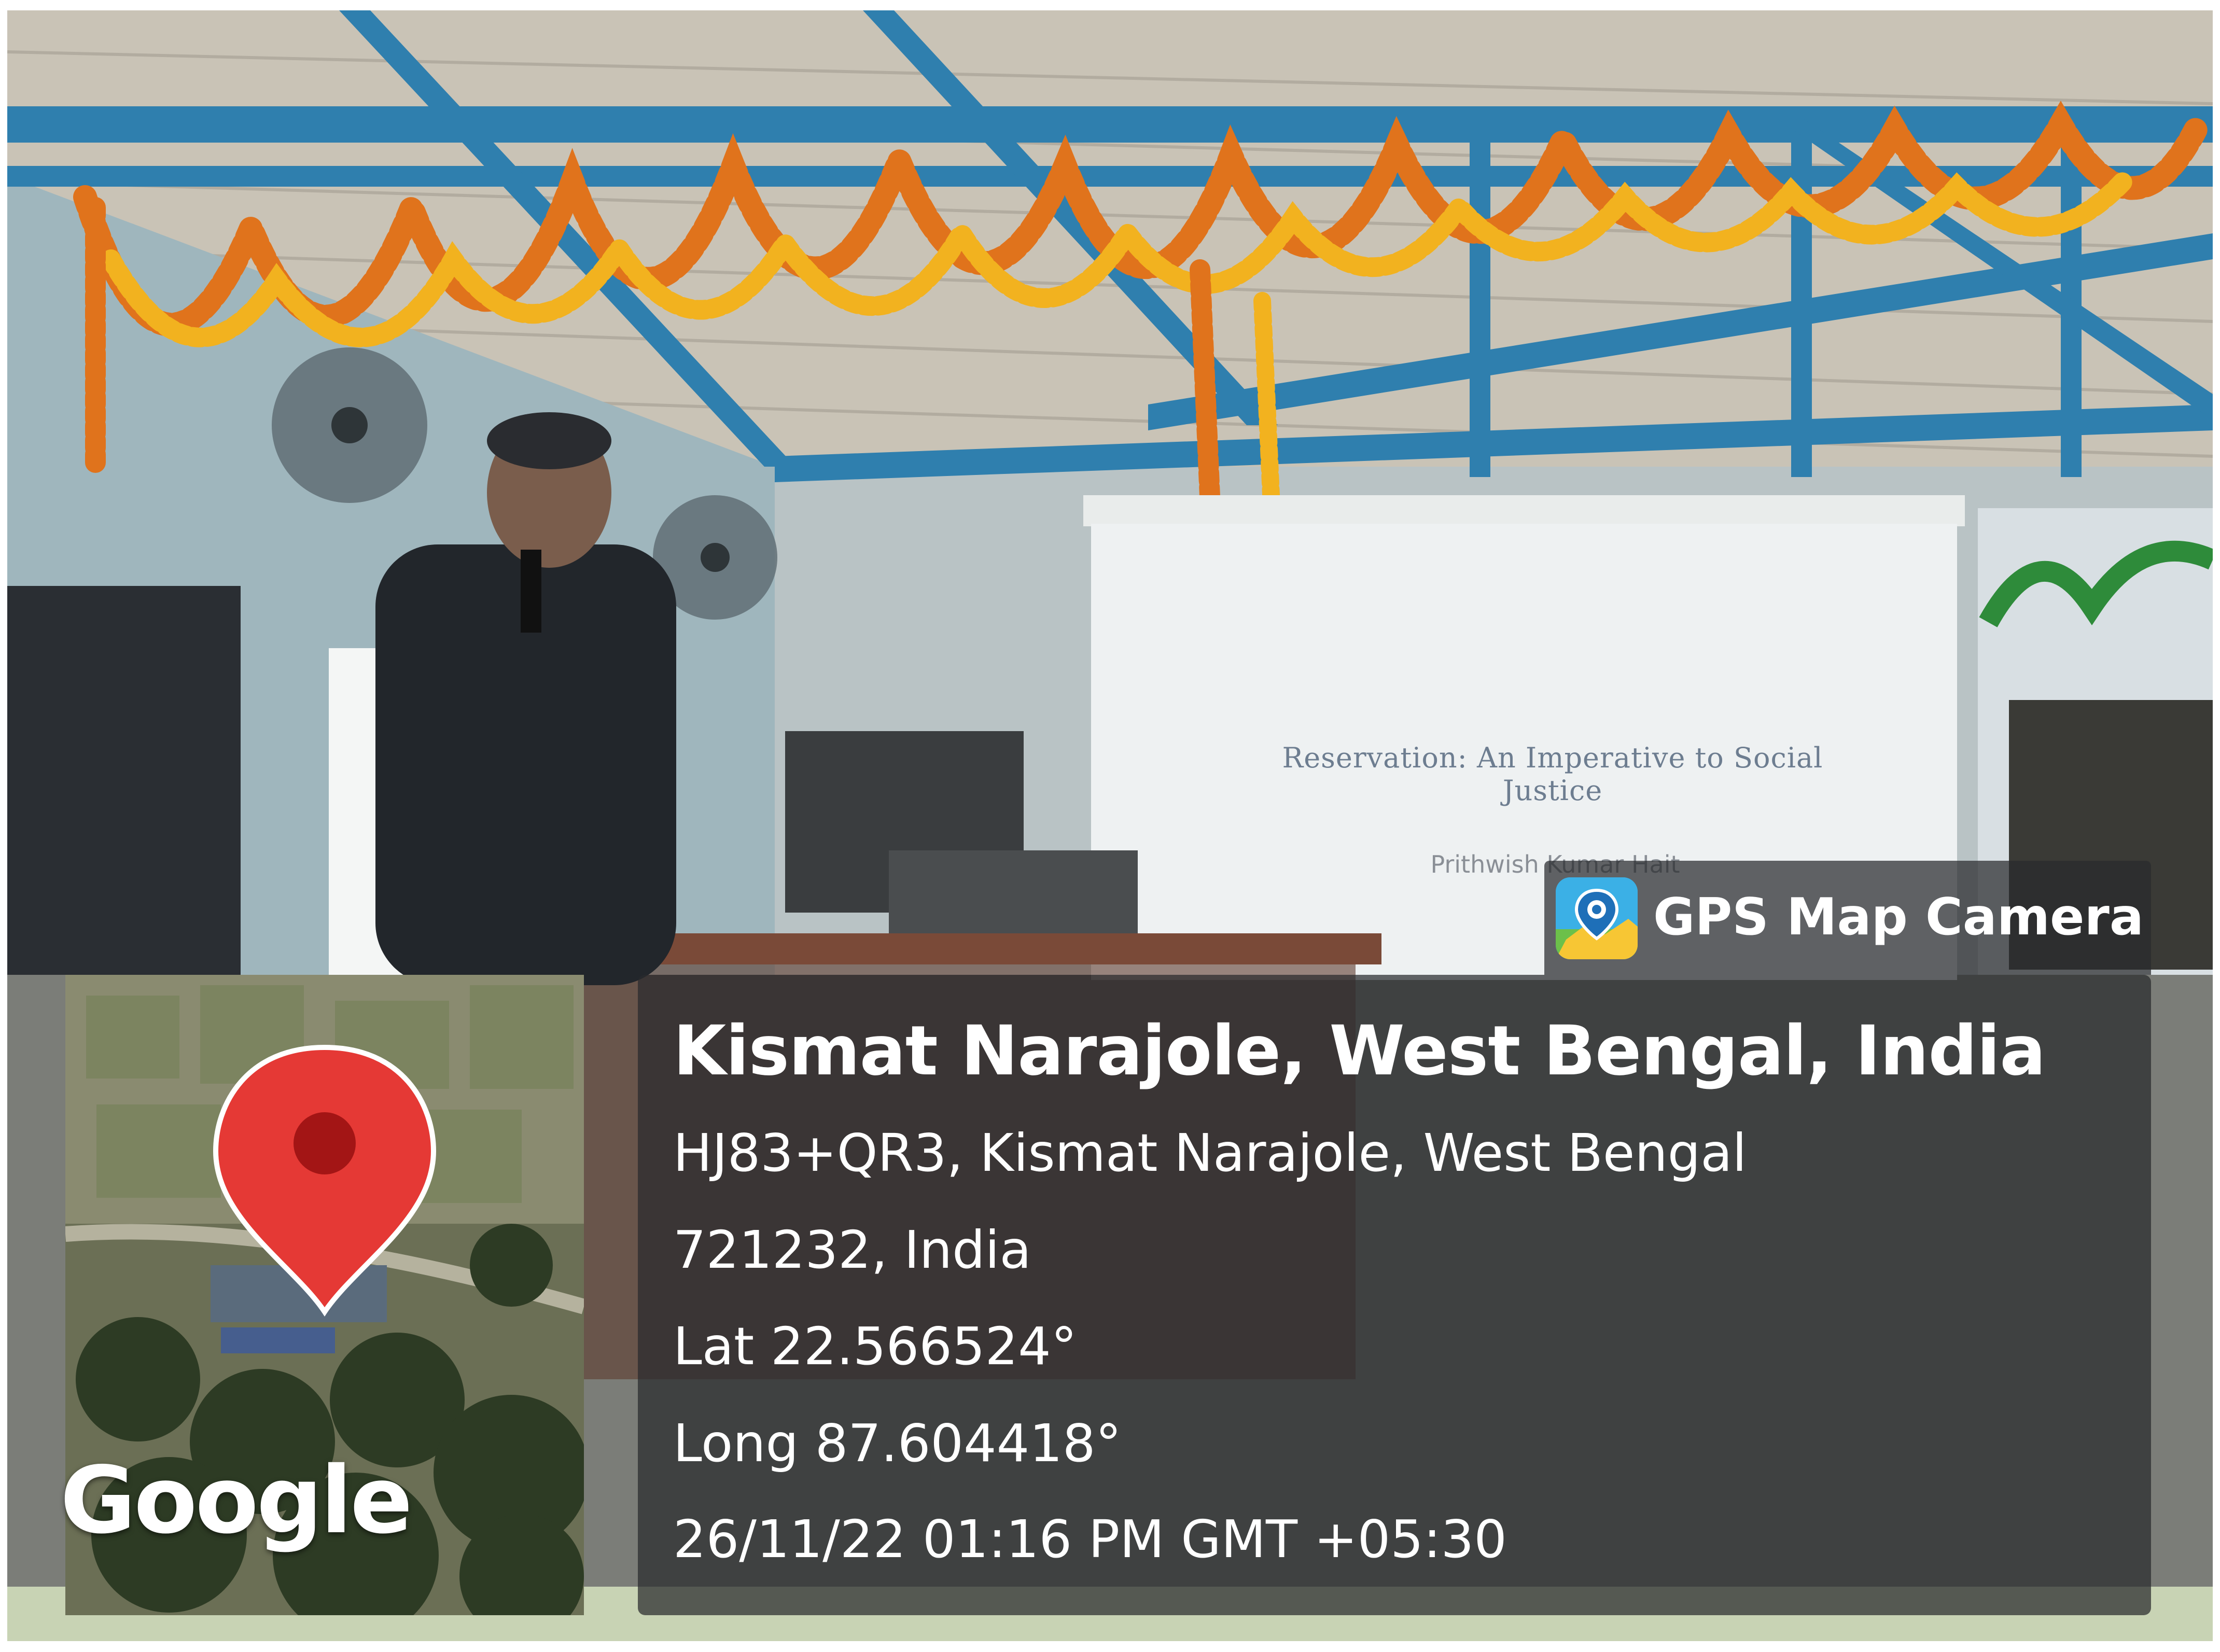 The image size is (2220, 1652). I want to click on door, so click(124, 780).